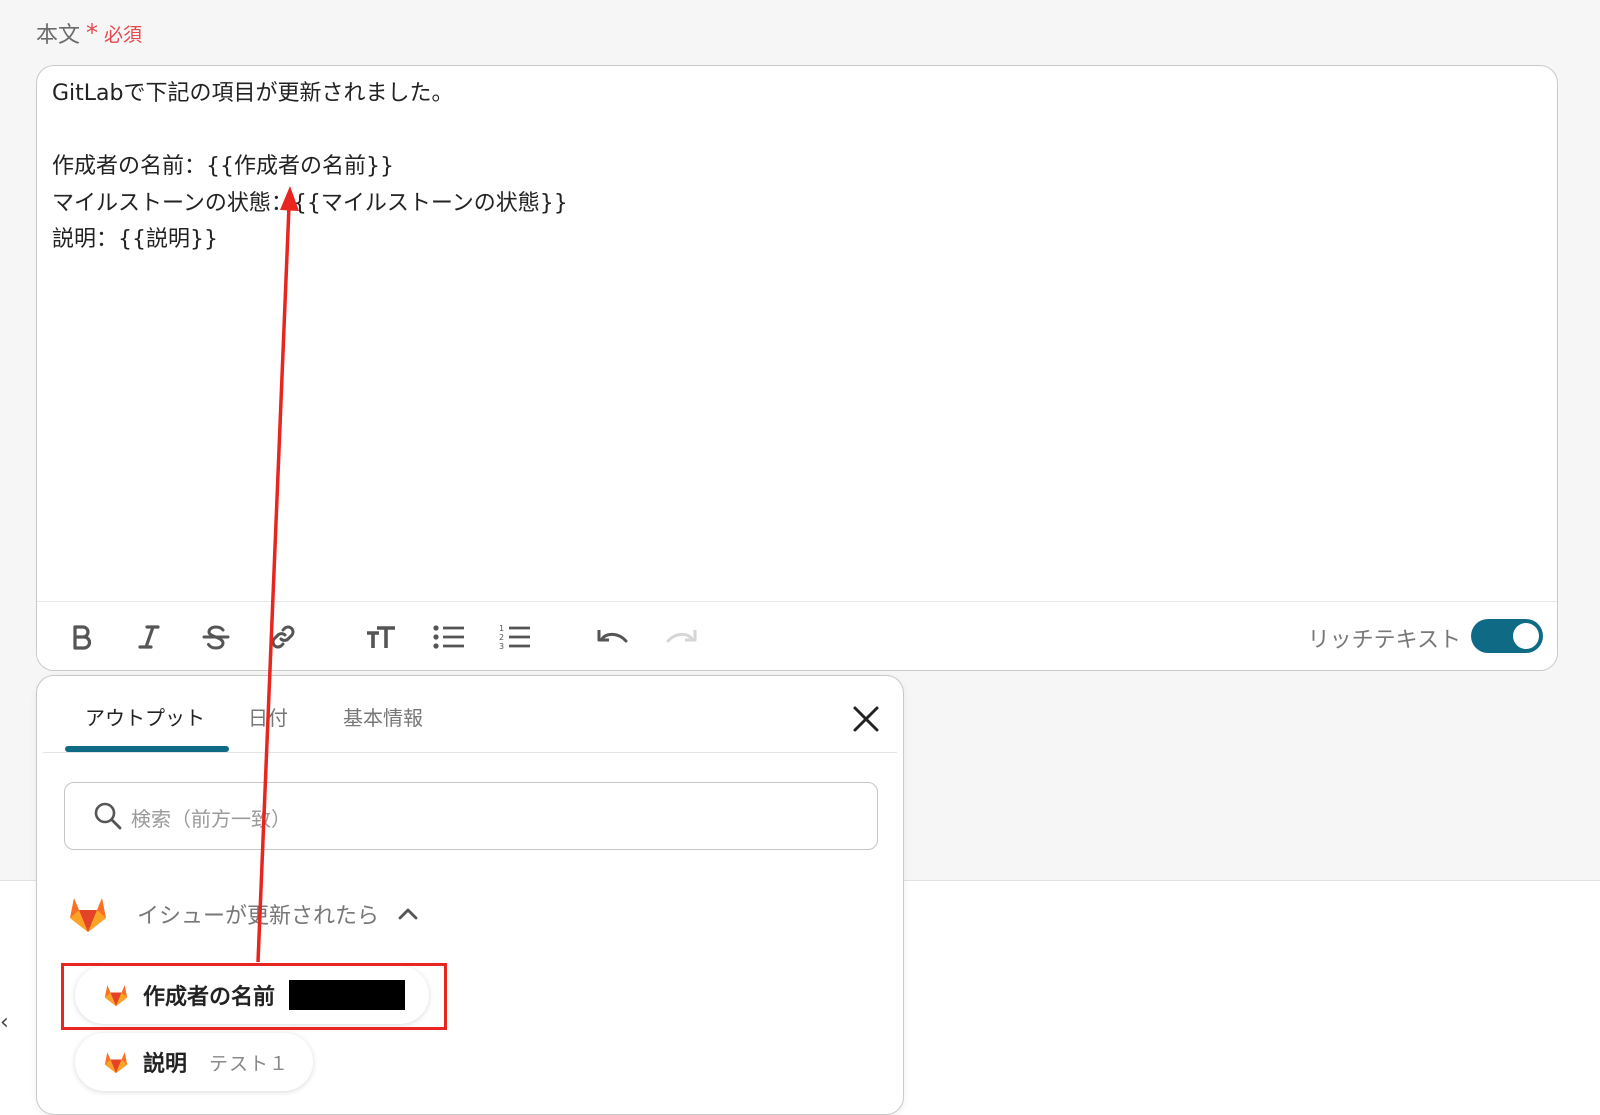  Describe the element at coordinates (58, 35) in the screenshot. I see `field-label-text: 本文` at that location.